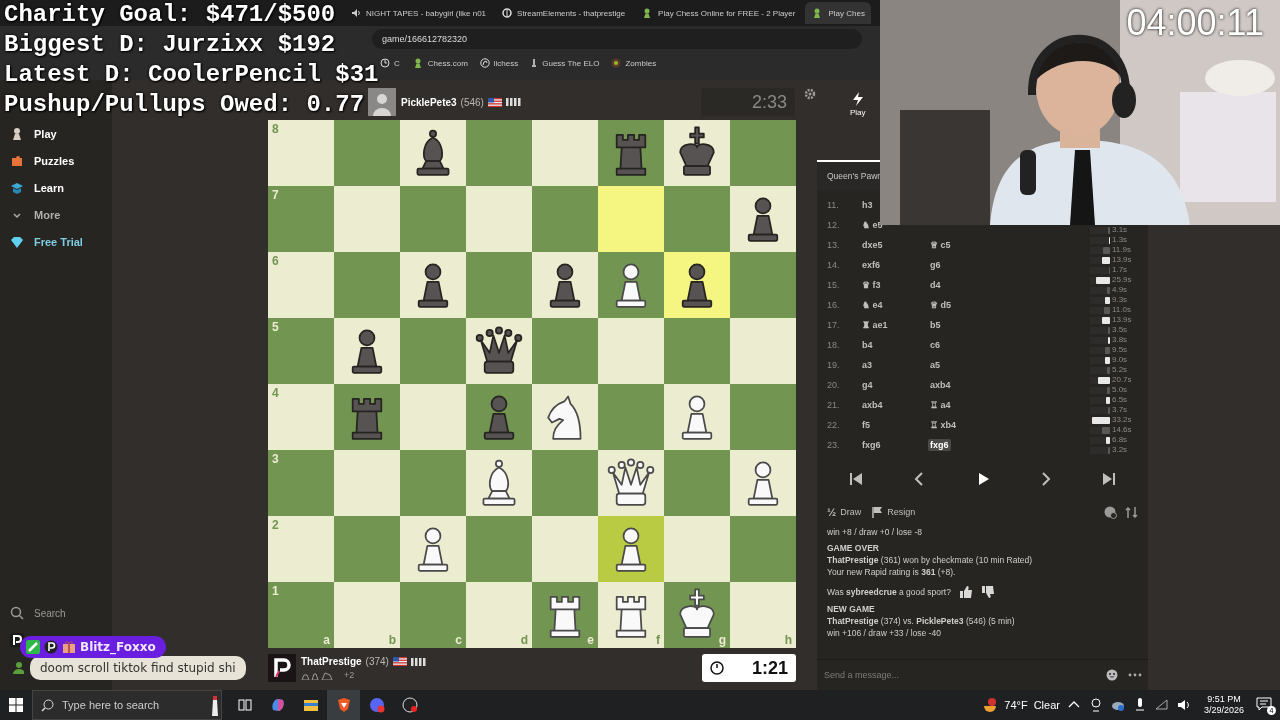 This screenshot has height=720, width=1280. I want to click on move-number: 18., so click(834, 345).